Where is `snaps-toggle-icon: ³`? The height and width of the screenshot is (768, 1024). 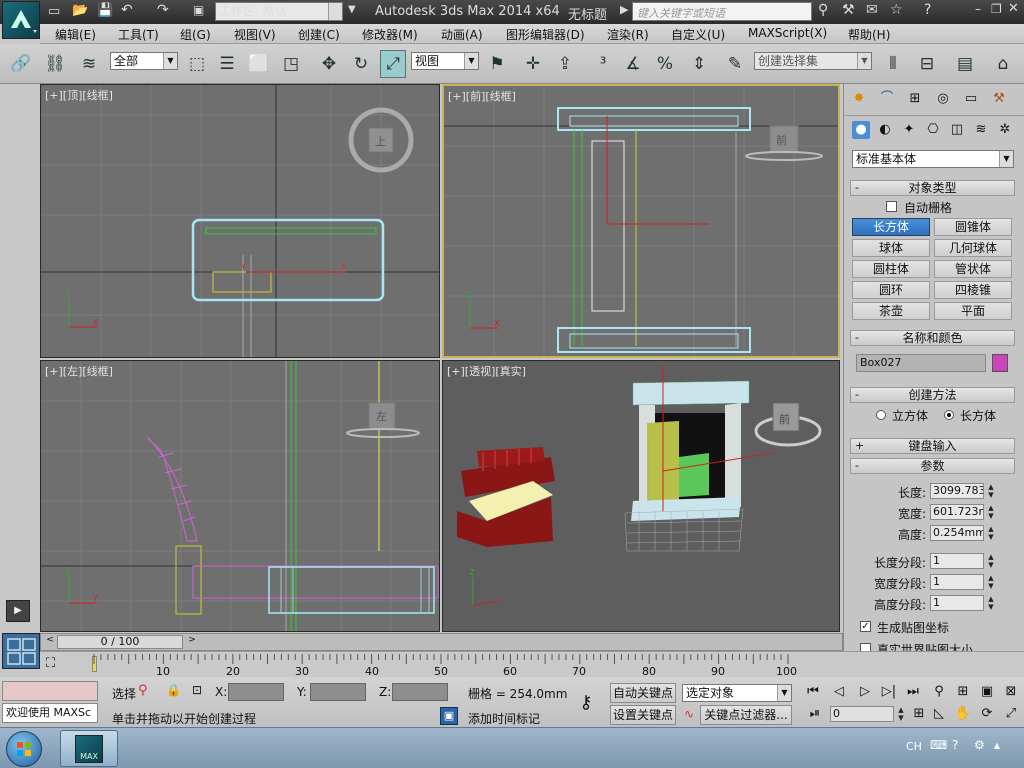 snaps-toggle-icon: ³ is located at coordinates (603, 64).